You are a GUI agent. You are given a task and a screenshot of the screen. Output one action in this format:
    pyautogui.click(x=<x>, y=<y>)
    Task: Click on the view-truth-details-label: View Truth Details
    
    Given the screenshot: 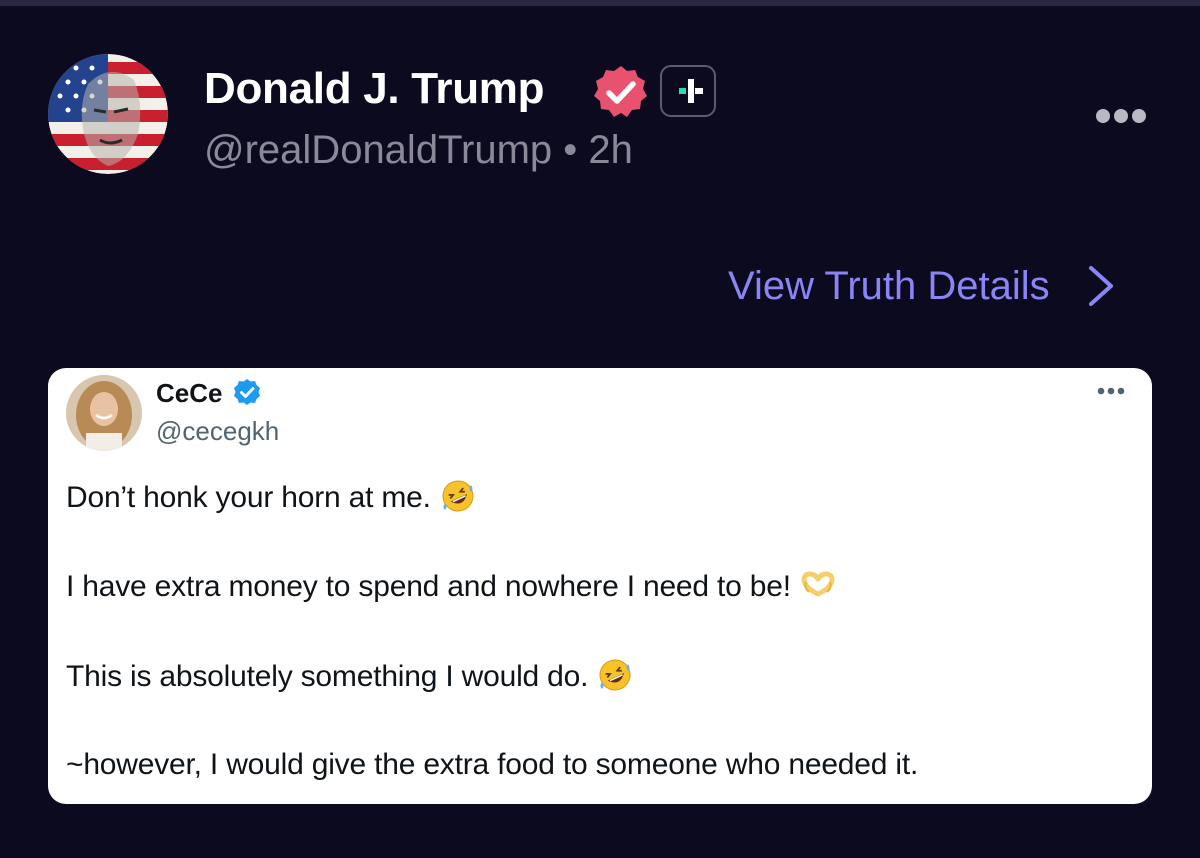 What is the action you would take?
    pyautogui.click(x=889, y=285)
    